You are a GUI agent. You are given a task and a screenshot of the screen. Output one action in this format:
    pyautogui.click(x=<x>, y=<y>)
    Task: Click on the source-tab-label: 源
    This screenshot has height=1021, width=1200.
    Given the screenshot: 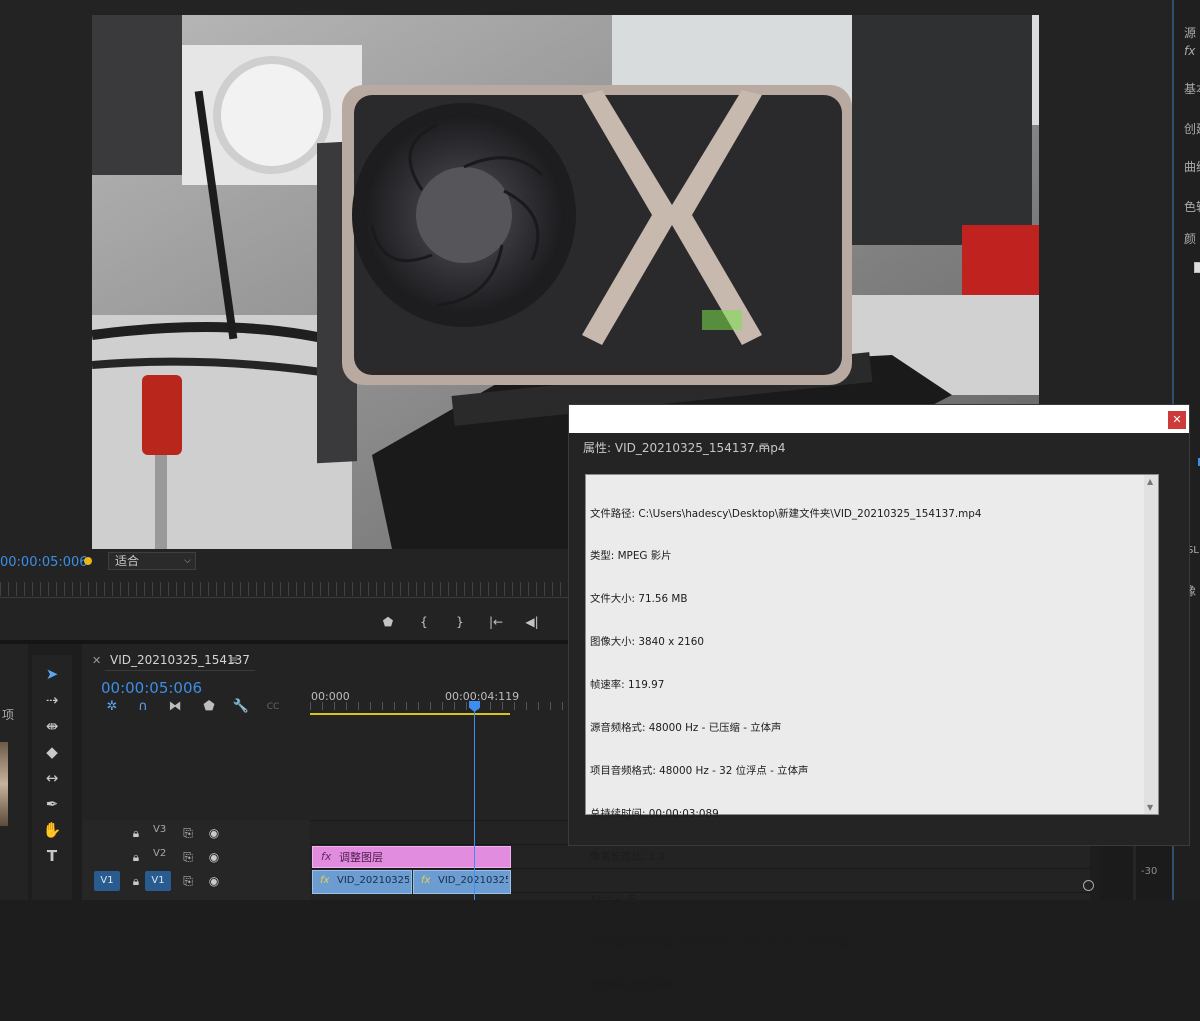 What is the action you would take?
    pyautogui.click(x=1192, y=32)
    